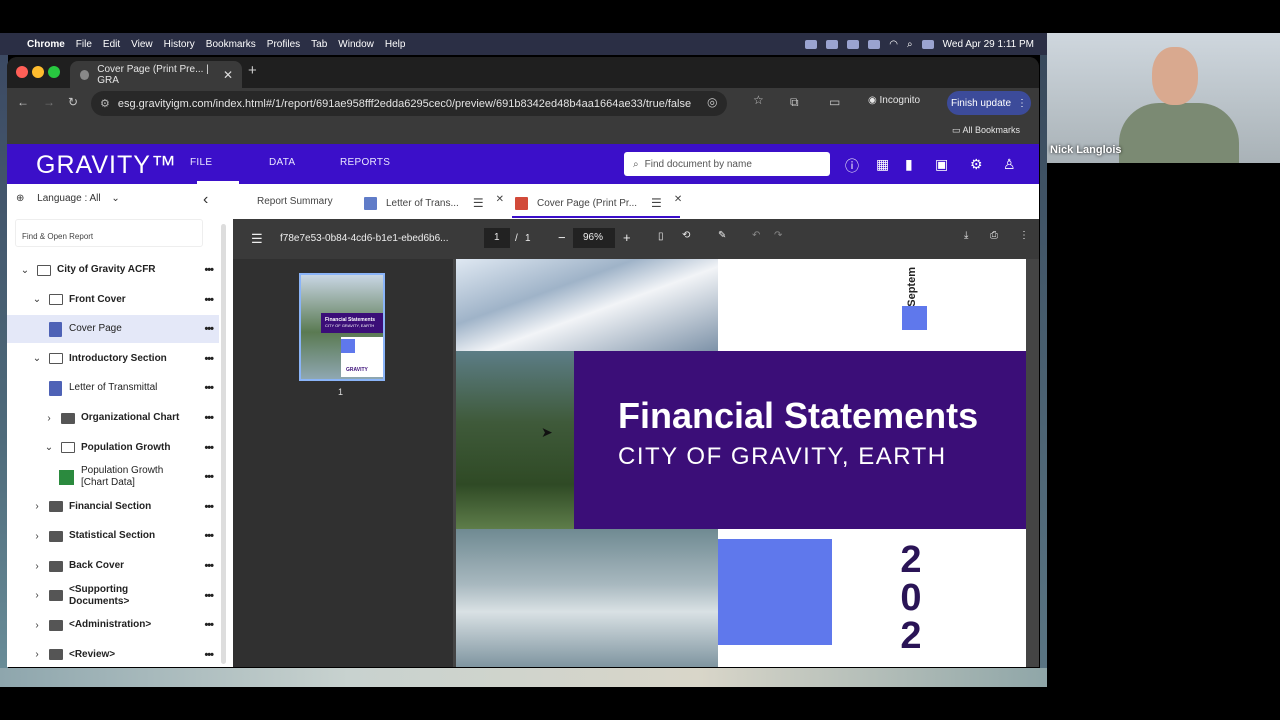 The height and width of the screenshot is (720, 1280). What do you see at coordinates (105, 103) in the screenshot?
I see `site-info-icon: ⚙` at bounding box center [105, 103].